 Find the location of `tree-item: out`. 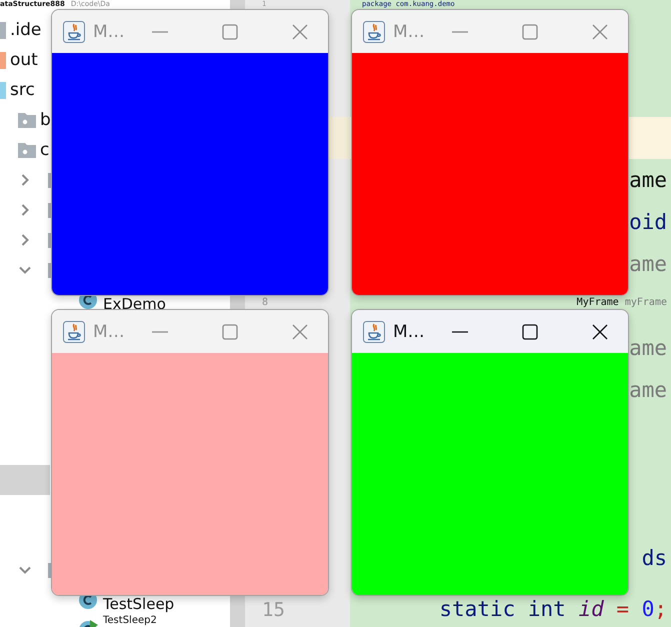

tree-item: out is located at coordinates (24, 60).